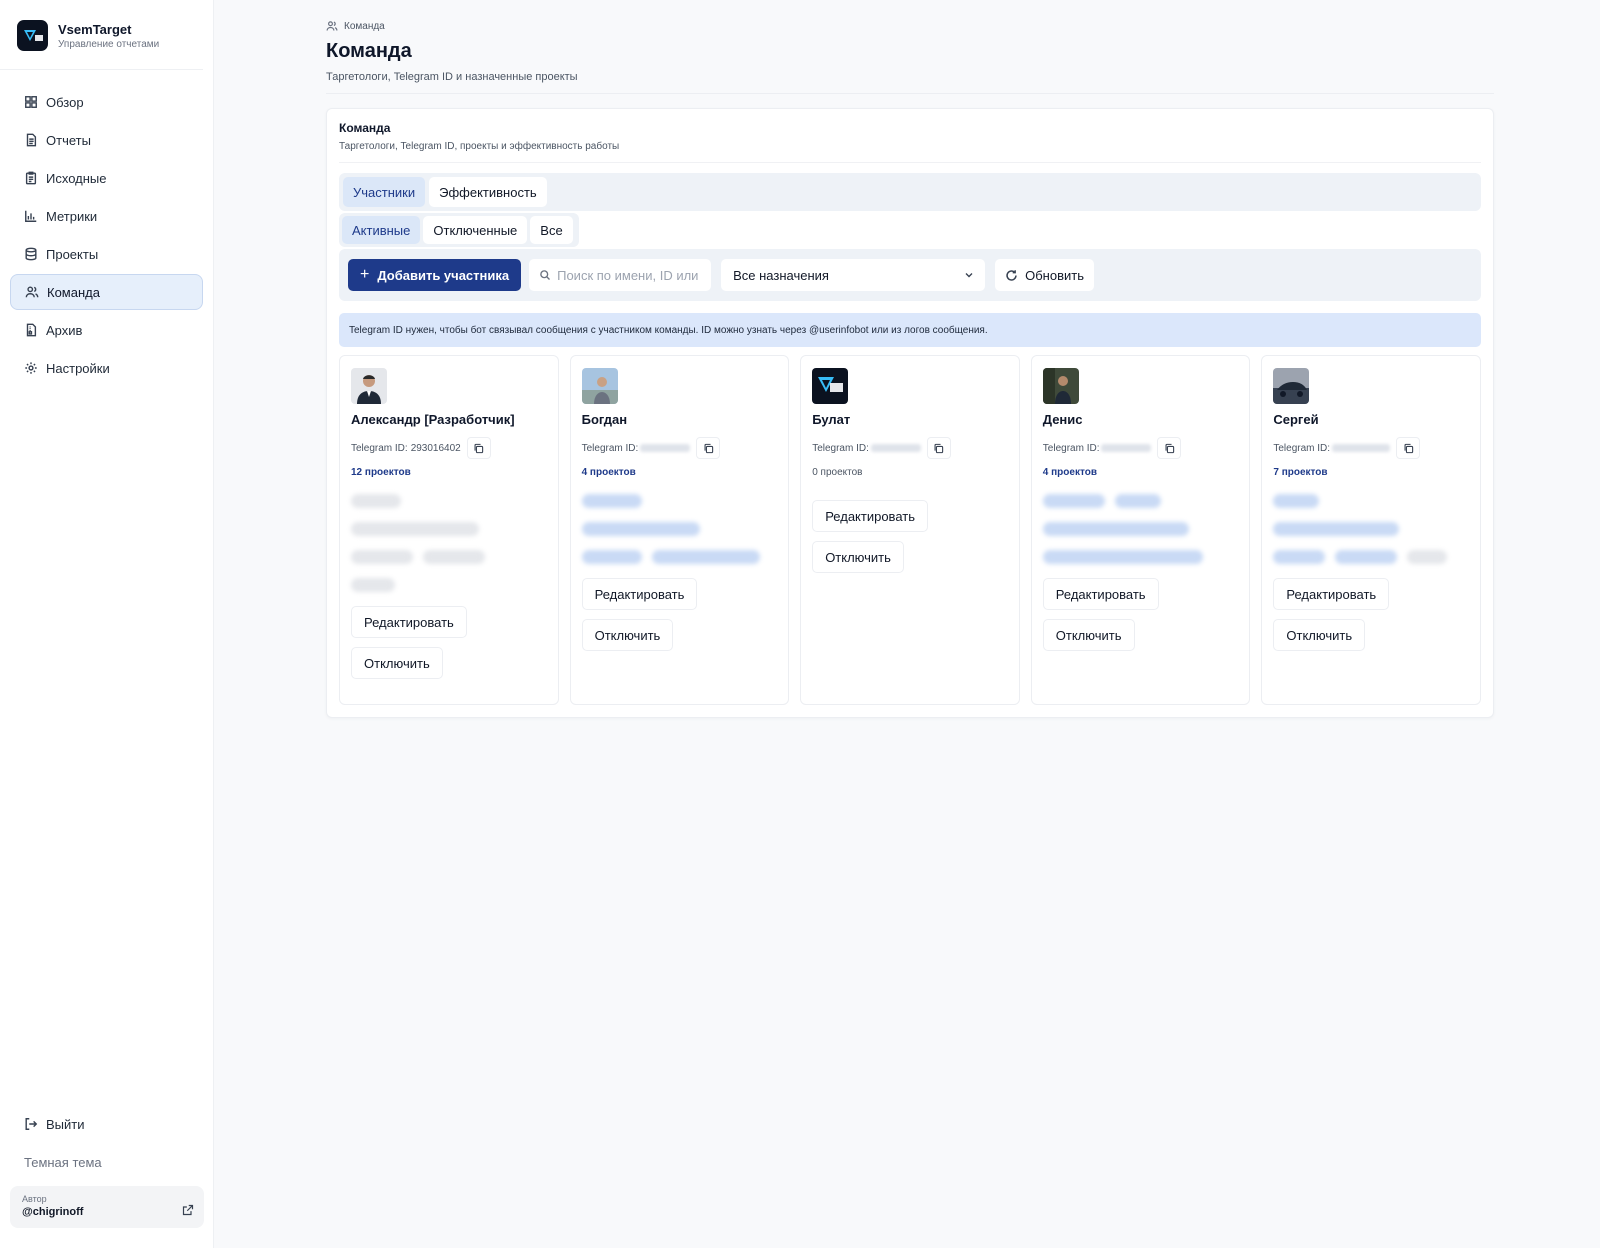 The width and height of the screenshot is (1600, 1248). I want to click on assignment-select: Все назначения, so click(853, 275).